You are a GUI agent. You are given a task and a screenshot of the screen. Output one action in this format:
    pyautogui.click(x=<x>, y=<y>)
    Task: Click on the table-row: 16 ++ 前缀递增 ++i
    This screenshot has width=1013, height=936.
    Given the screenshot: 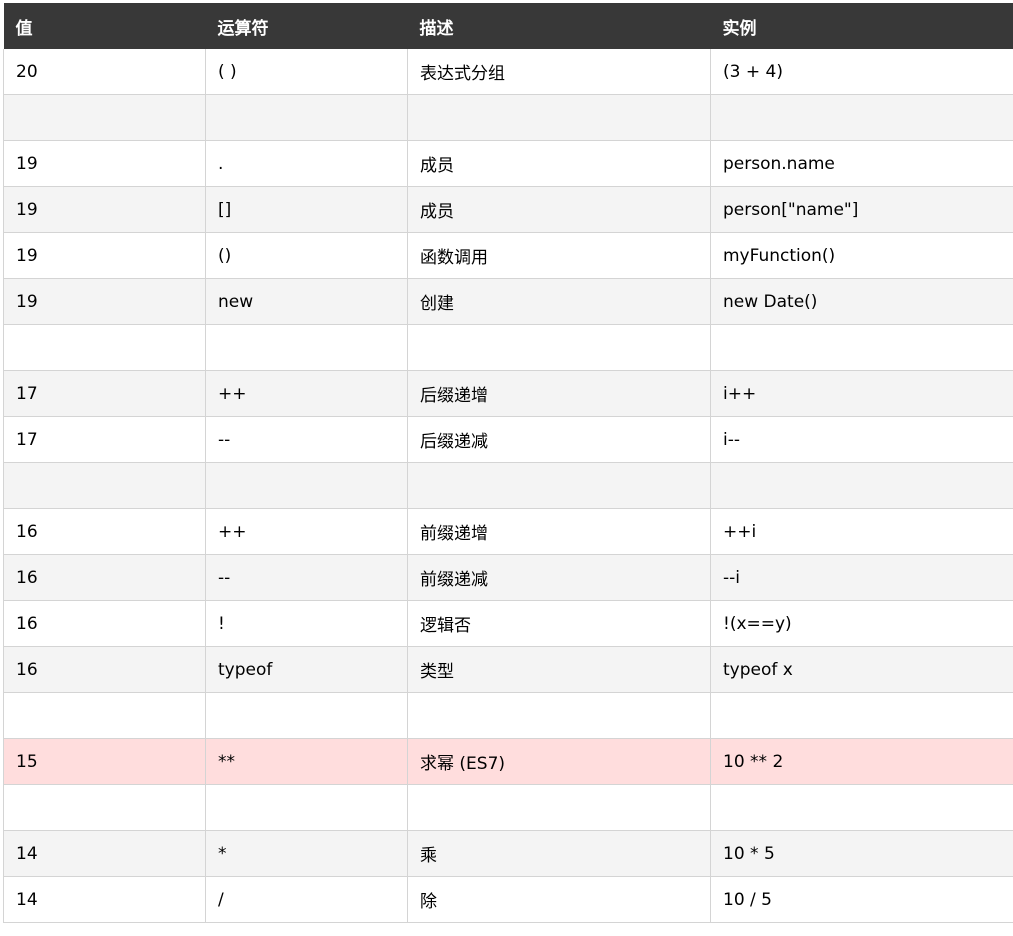 What is the action you would take?
    pyautogui.click(x=508, y=531)
    